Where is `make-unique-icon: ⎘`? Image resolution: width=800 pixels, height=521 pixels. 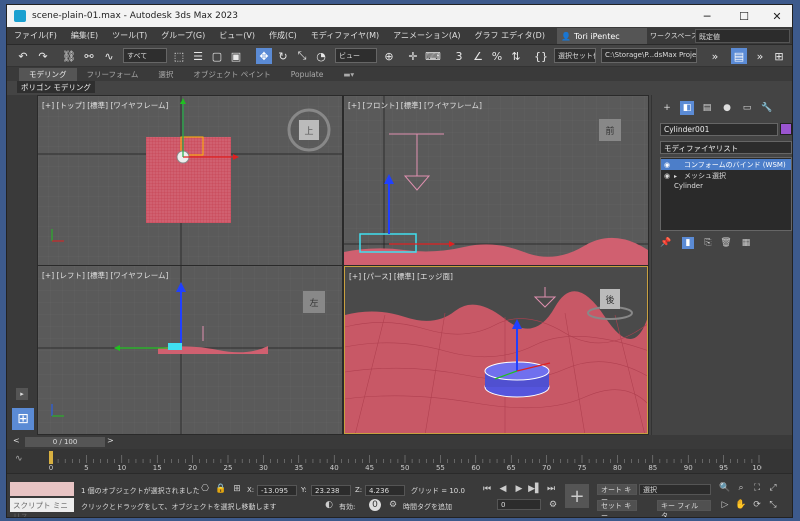
make-unique-icon: ⎘ is located at coordinates (708, 243).